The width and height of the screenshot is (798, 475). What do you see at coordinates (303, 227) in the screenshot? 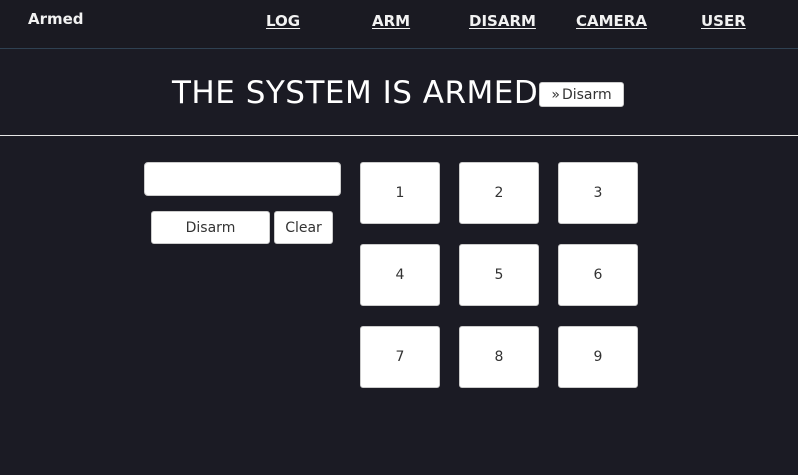
I see `clear-button: Clear` at bounding box center [303, 227].